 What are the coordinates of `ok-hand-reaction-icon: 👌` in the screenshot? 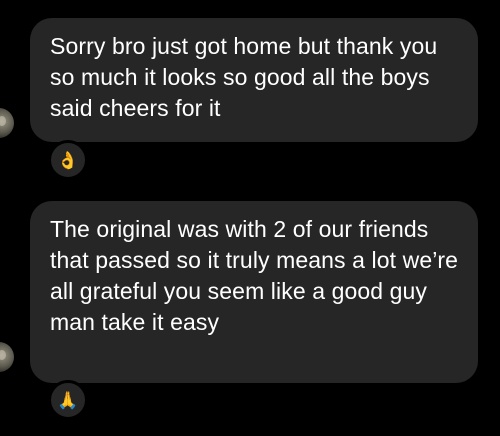 It's located at (68, 160).